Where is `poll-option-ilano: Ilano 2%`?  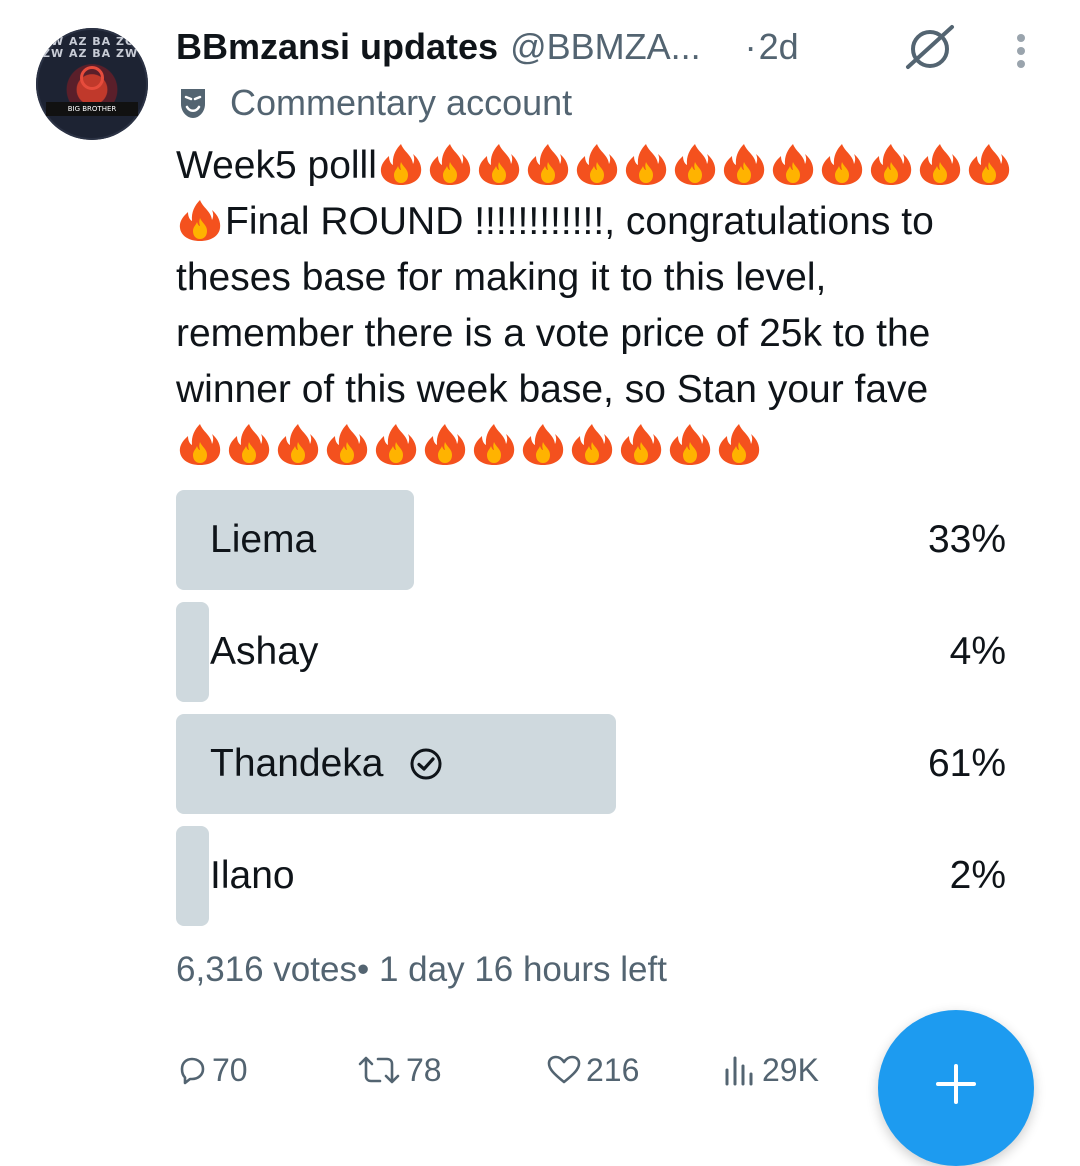 poll-option-ilano: Ilano 2% is located at coordinates (591, 876).